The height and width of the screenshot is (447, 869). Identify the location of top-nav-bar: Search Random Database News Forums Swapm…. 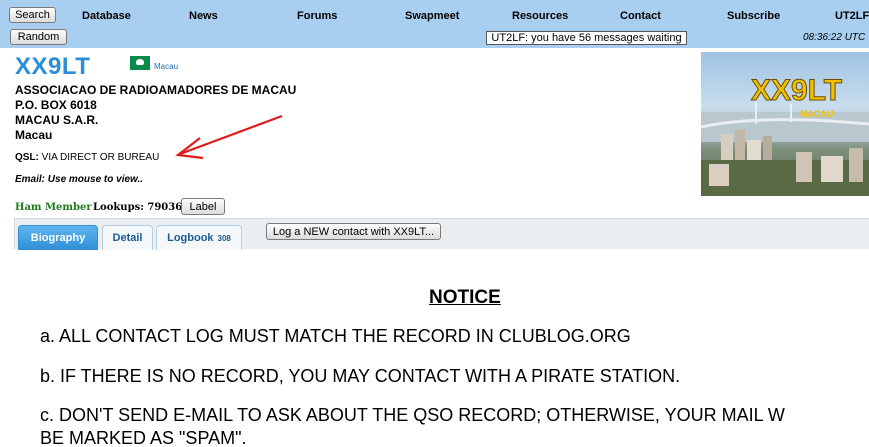
(434, 24).